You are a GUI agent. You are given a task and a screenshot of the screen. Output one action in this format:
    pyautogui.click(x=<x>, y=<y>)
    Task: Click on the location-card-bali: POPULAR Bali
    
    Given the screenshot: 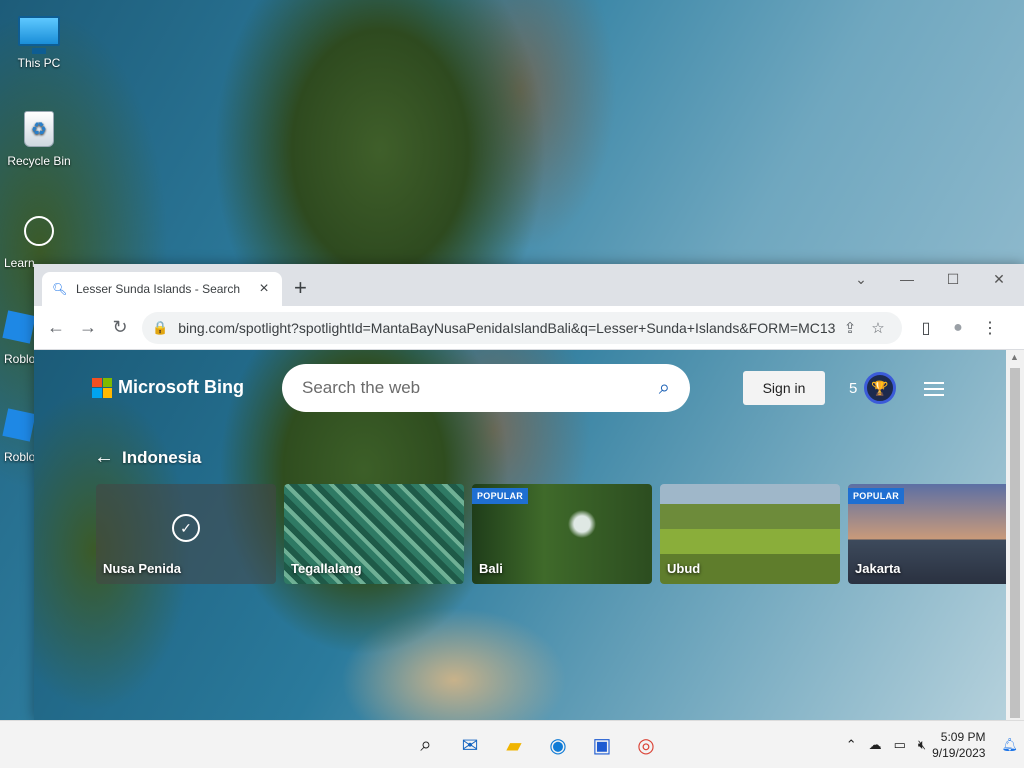 What is the action you would take?
    pyautogui.click(x=562, y=534)
    